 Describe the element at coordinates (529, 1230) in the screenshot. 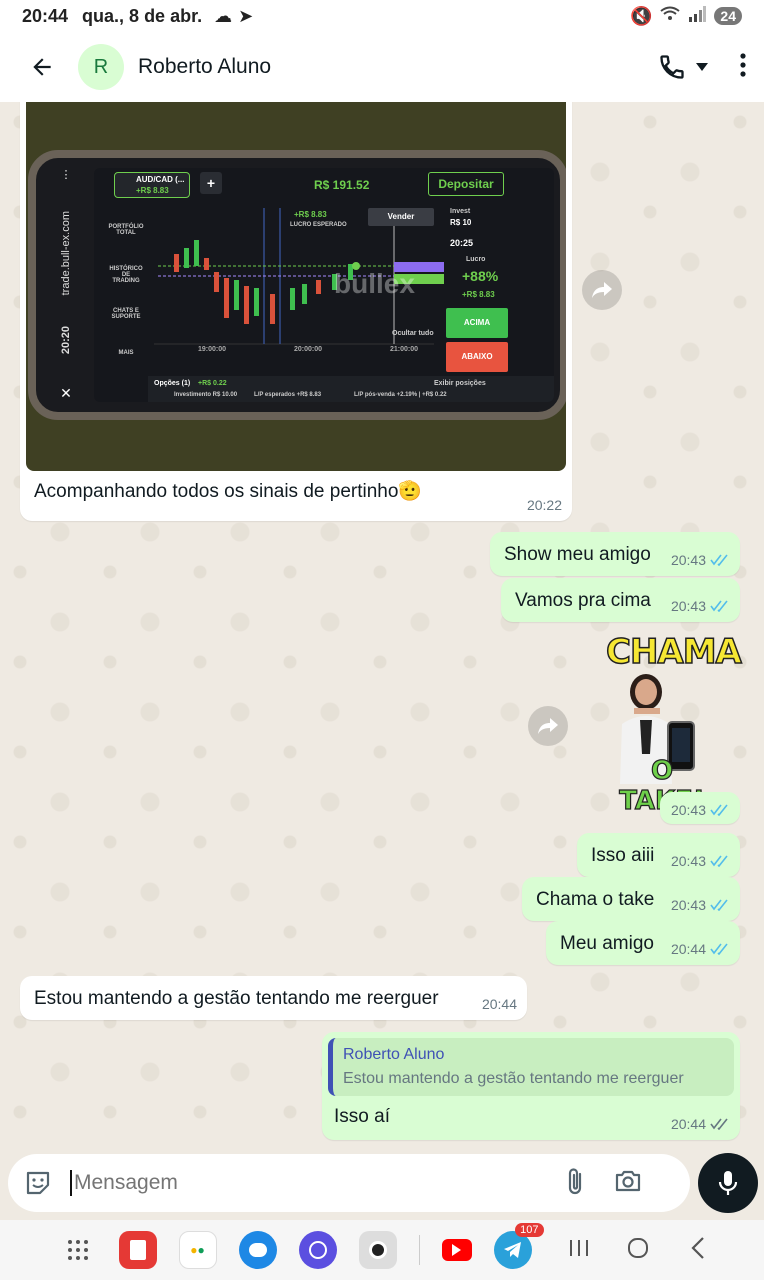

I see `telegram-badge: 107` at that location.